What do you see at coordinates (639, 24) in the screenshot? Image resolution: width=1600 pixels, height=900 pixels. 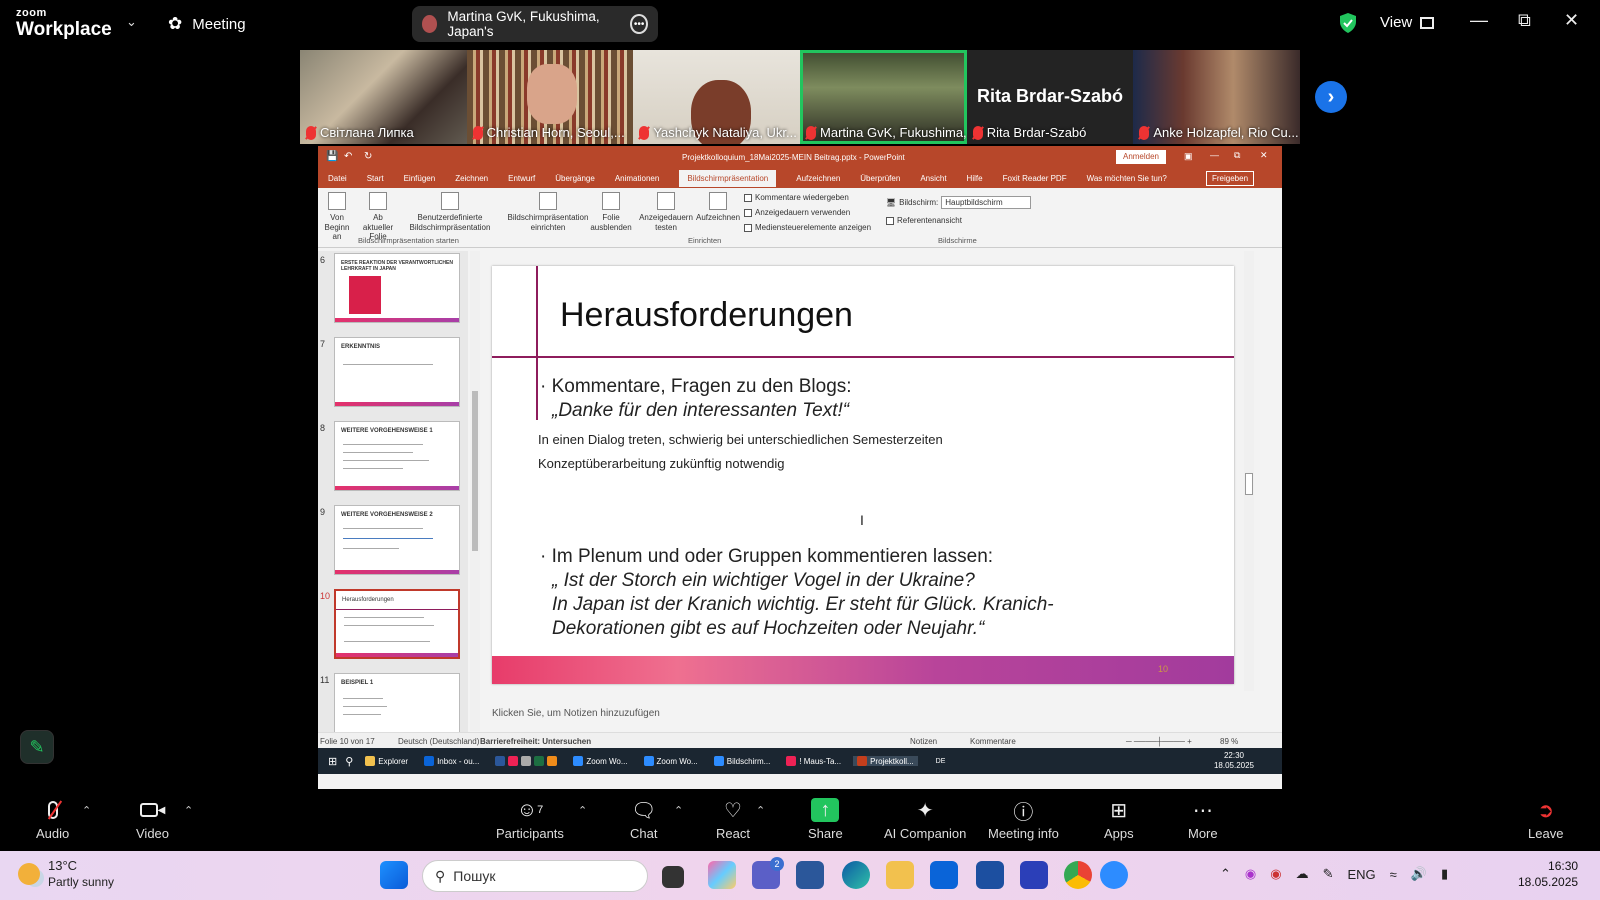 I see `more-options-icon: •••` at bounding box center [639, 24].